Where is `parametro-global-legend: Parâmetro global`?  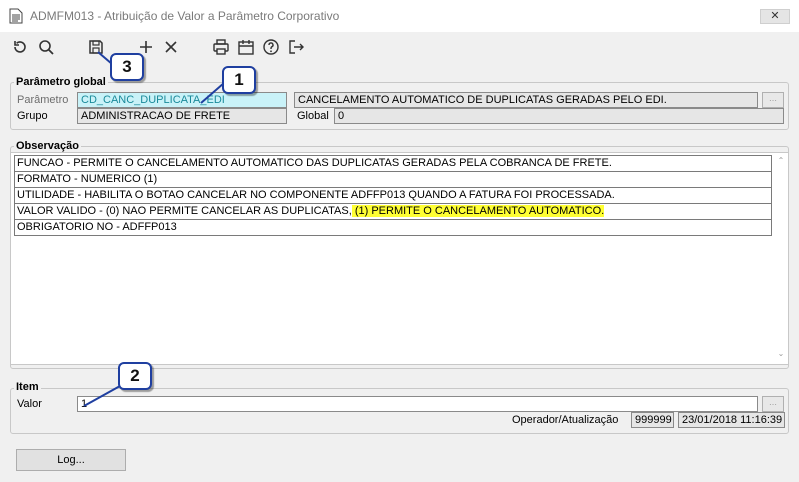 parametro-global-legend: Parâmetro global is located at coordinates (61, 82).